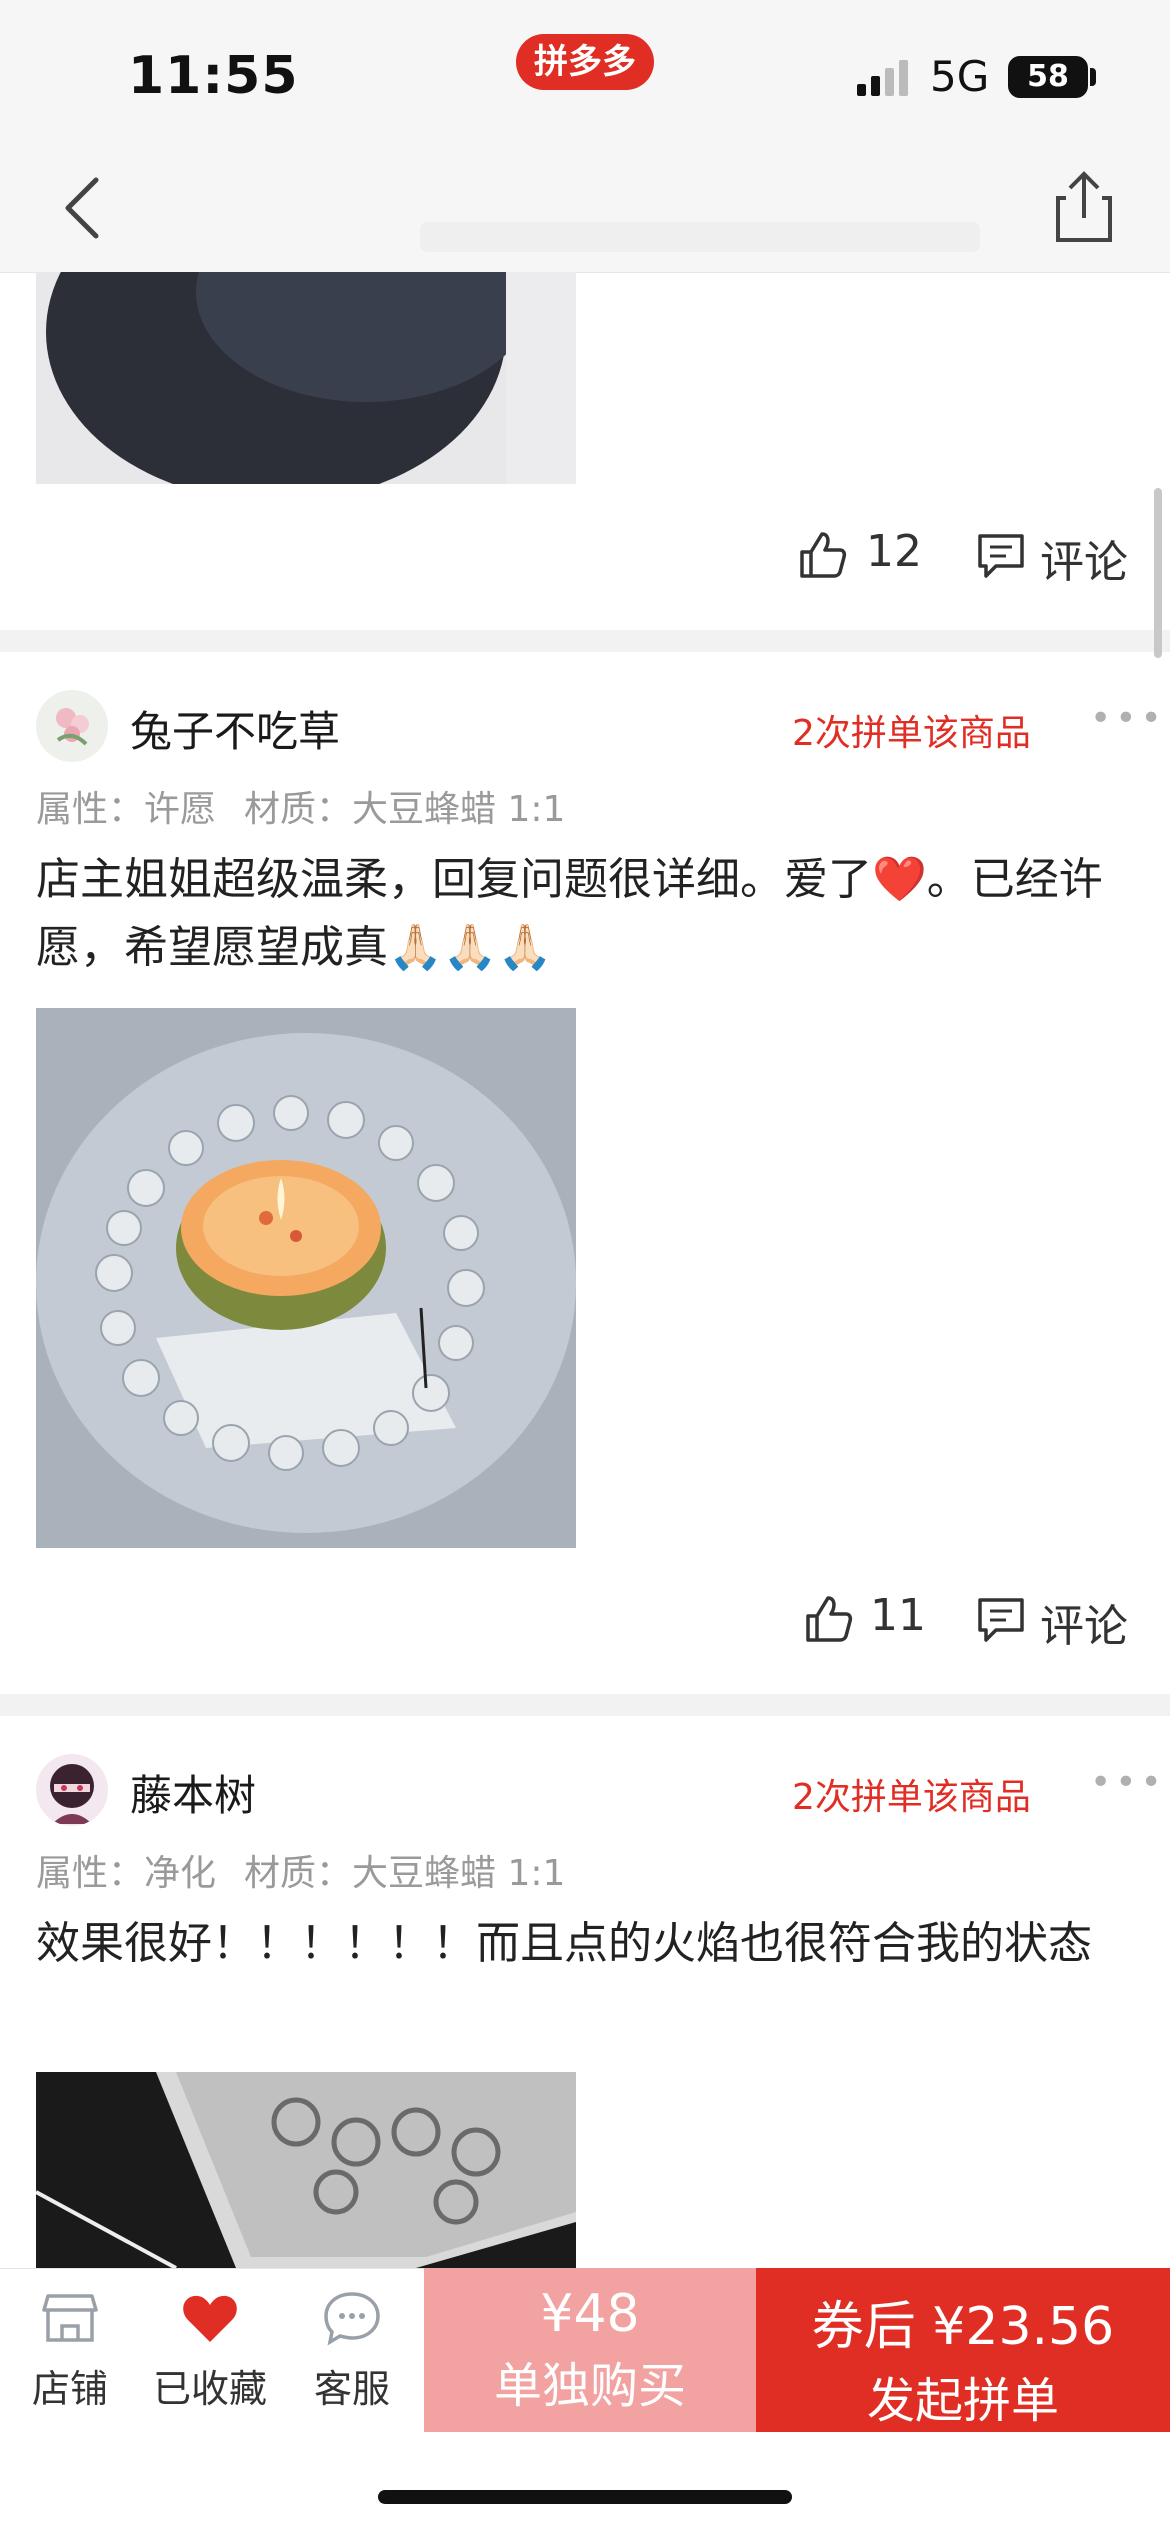  I want to click on signal-icon, so click(882, 78).